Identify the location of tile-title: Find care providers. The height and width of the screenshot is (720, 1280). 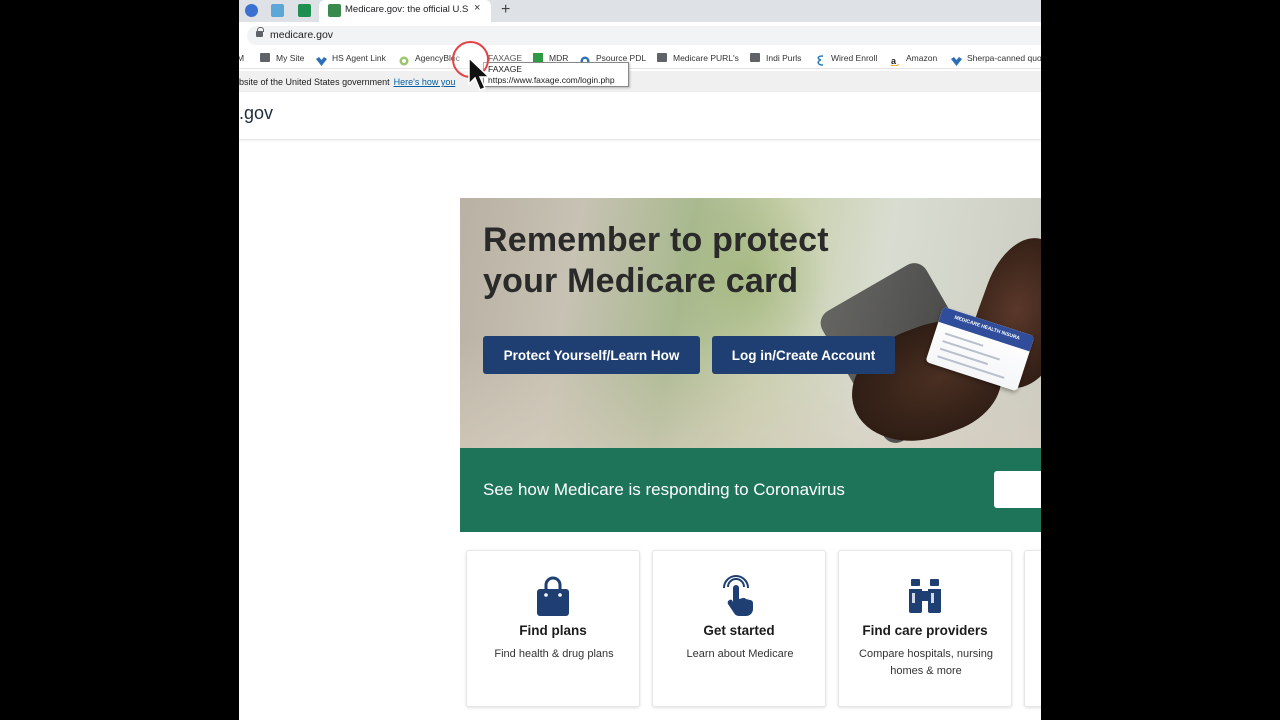
(925, 630).